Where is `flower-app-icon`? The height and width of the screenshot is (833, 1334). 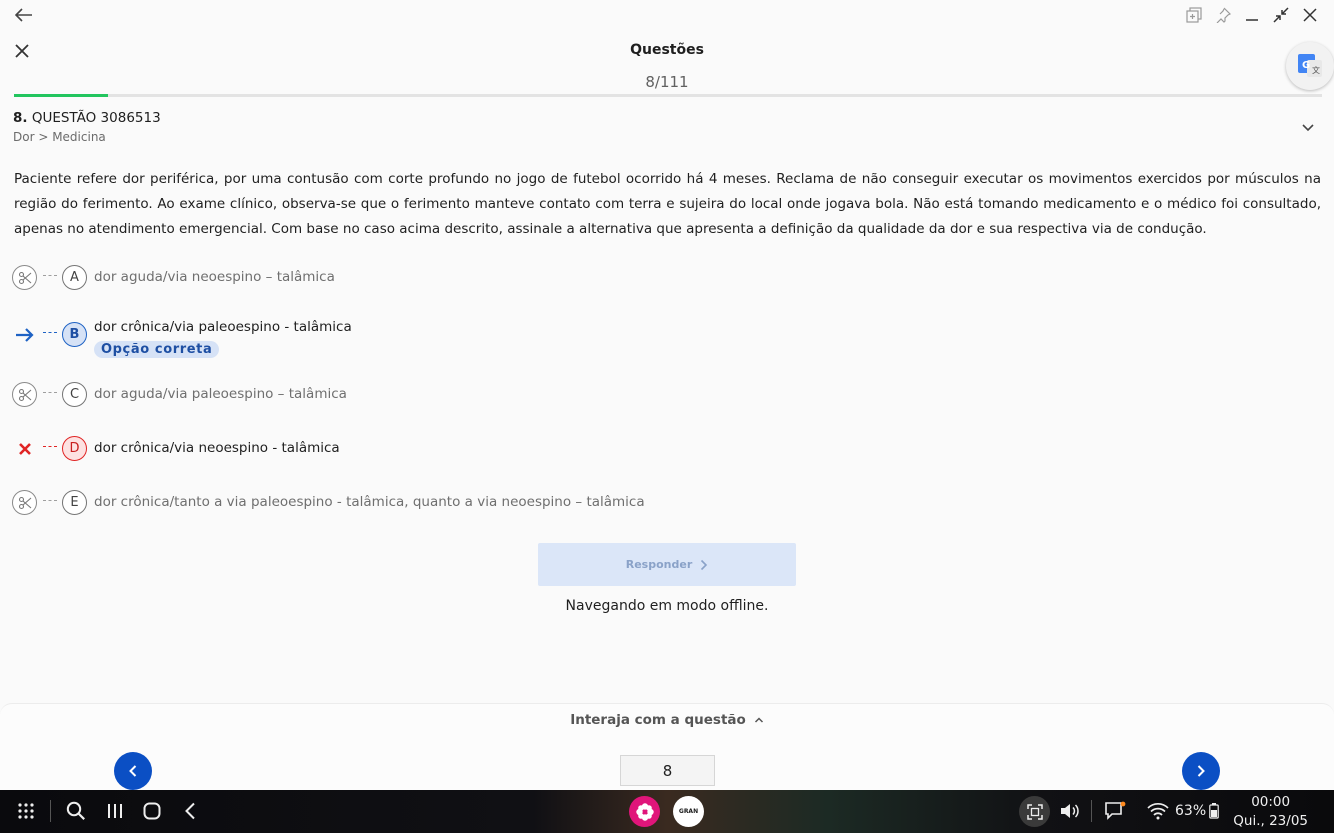
flower-app-icon is located at coordinates (644, 811).